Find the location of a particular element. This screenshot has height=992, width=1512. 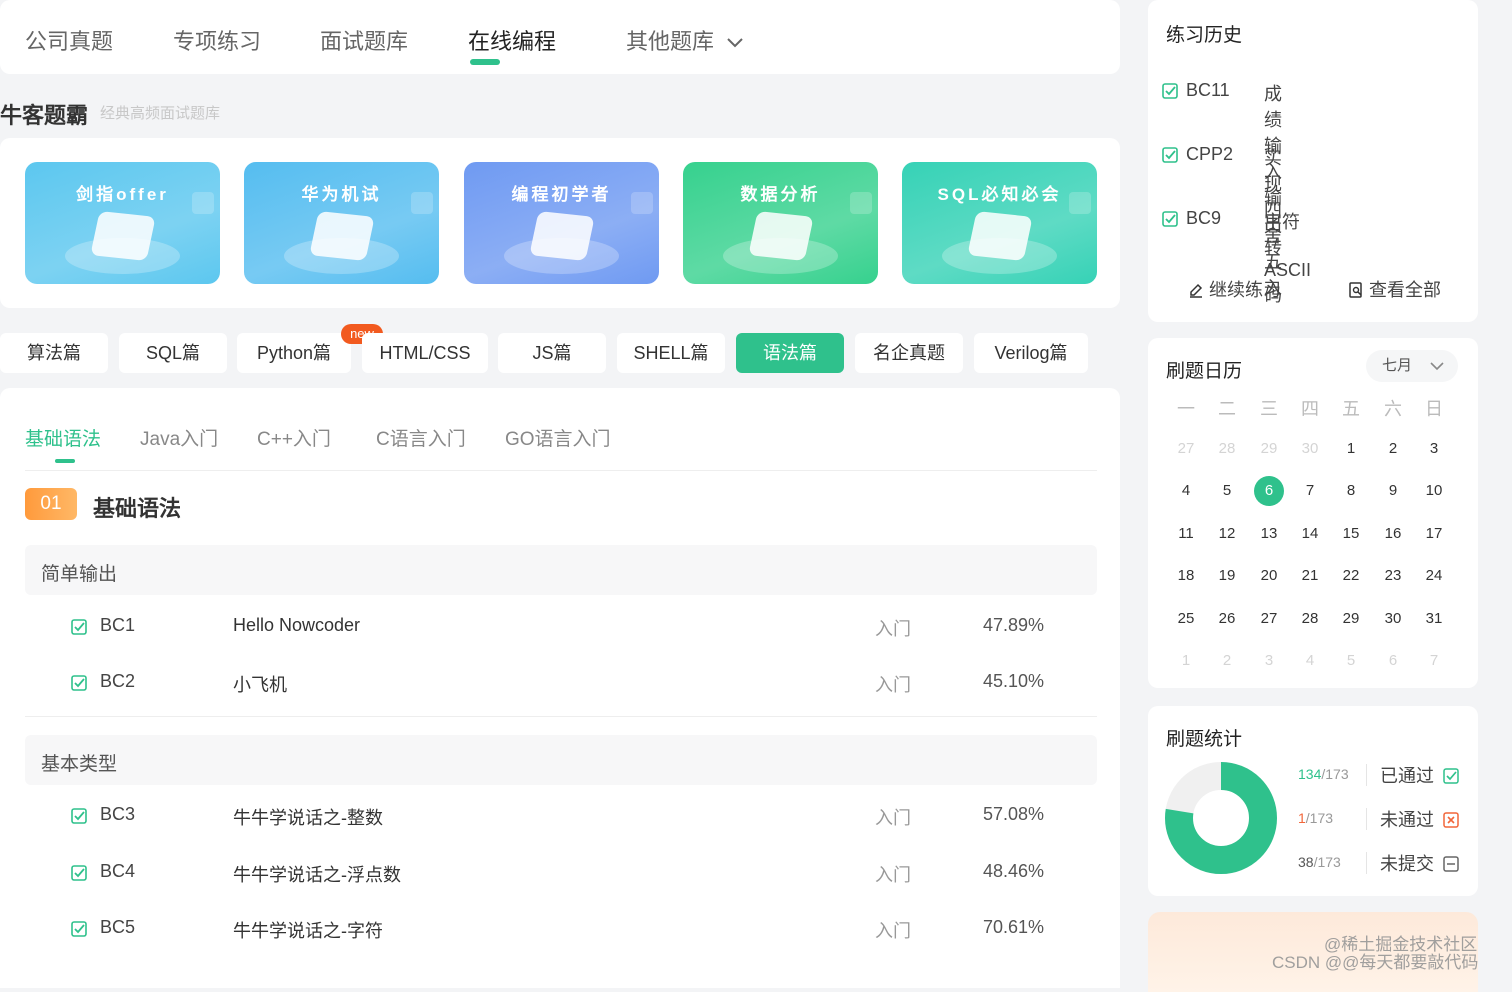

category-js: JS篇 is located at coordinates (552, 353).